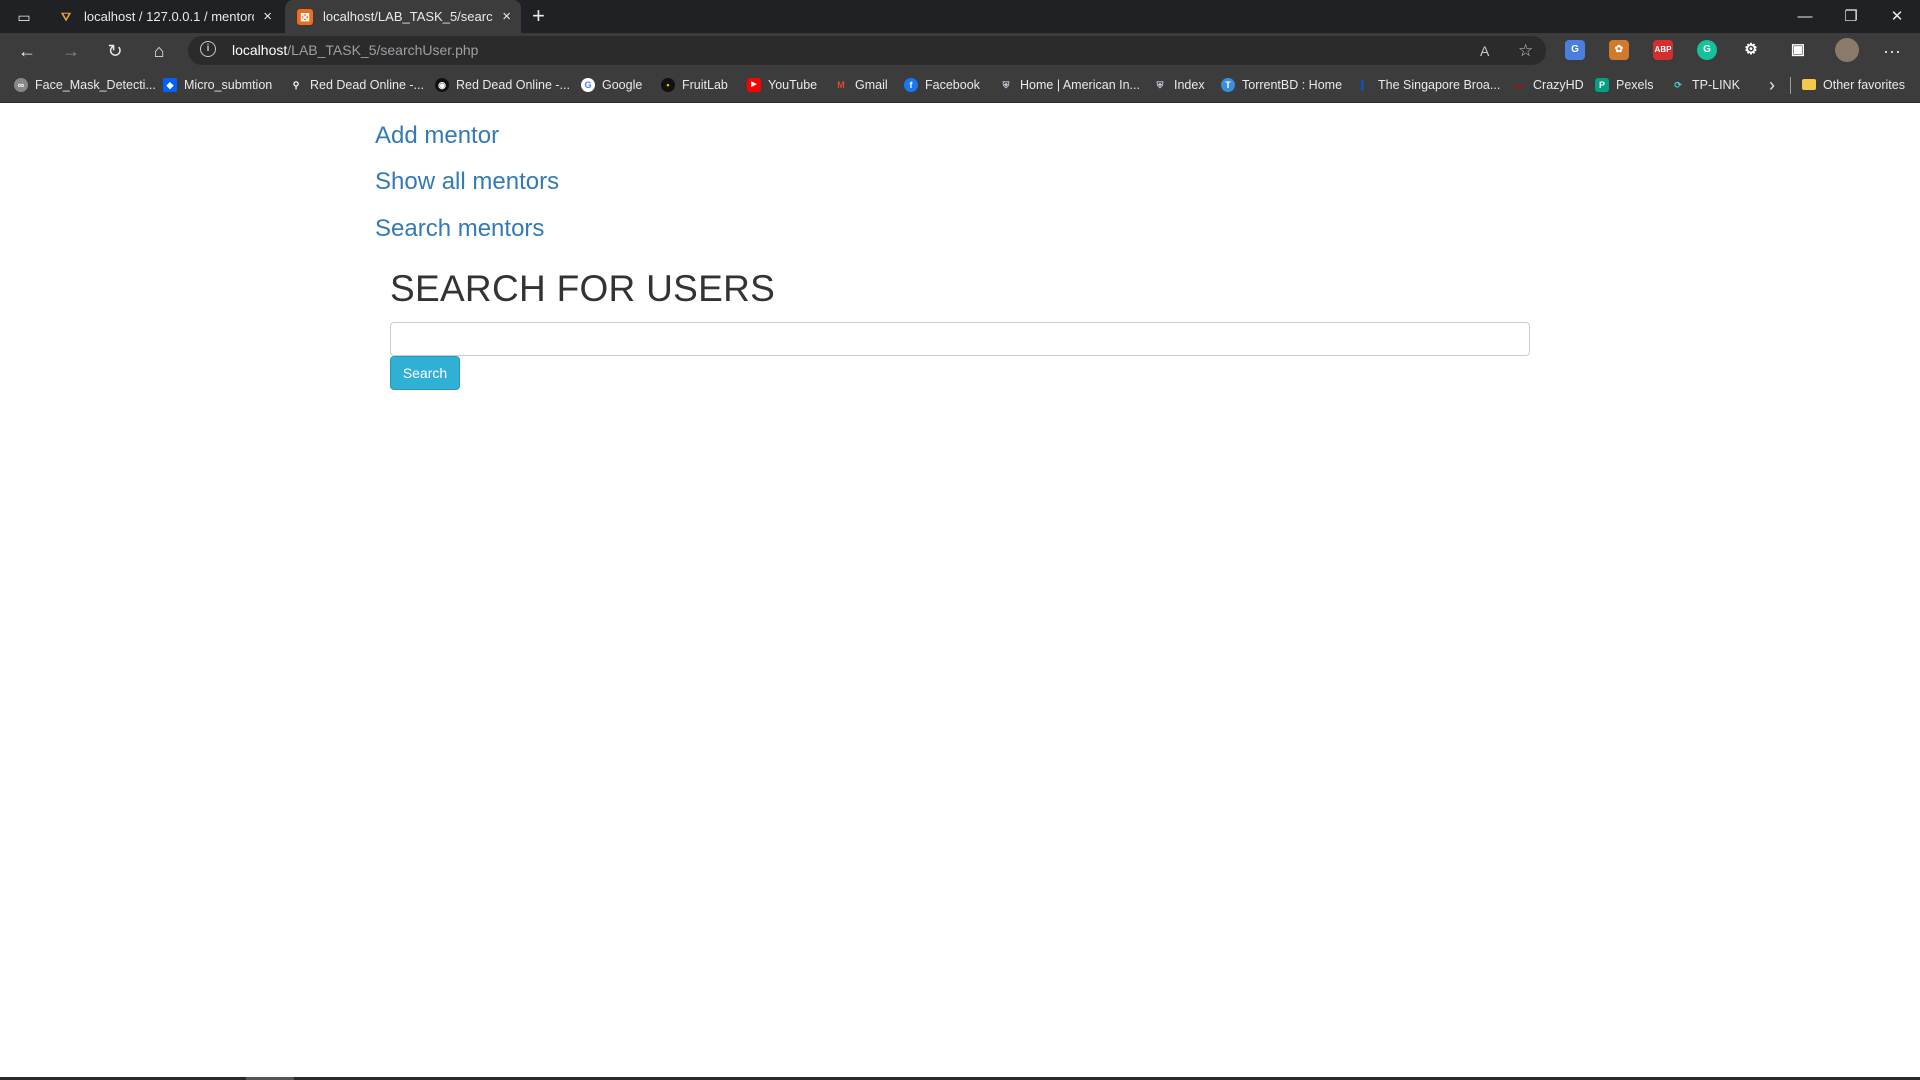 This screenshot has width=1920, height=1080. I want to click on minimize-button: —, so click(1805, 16).